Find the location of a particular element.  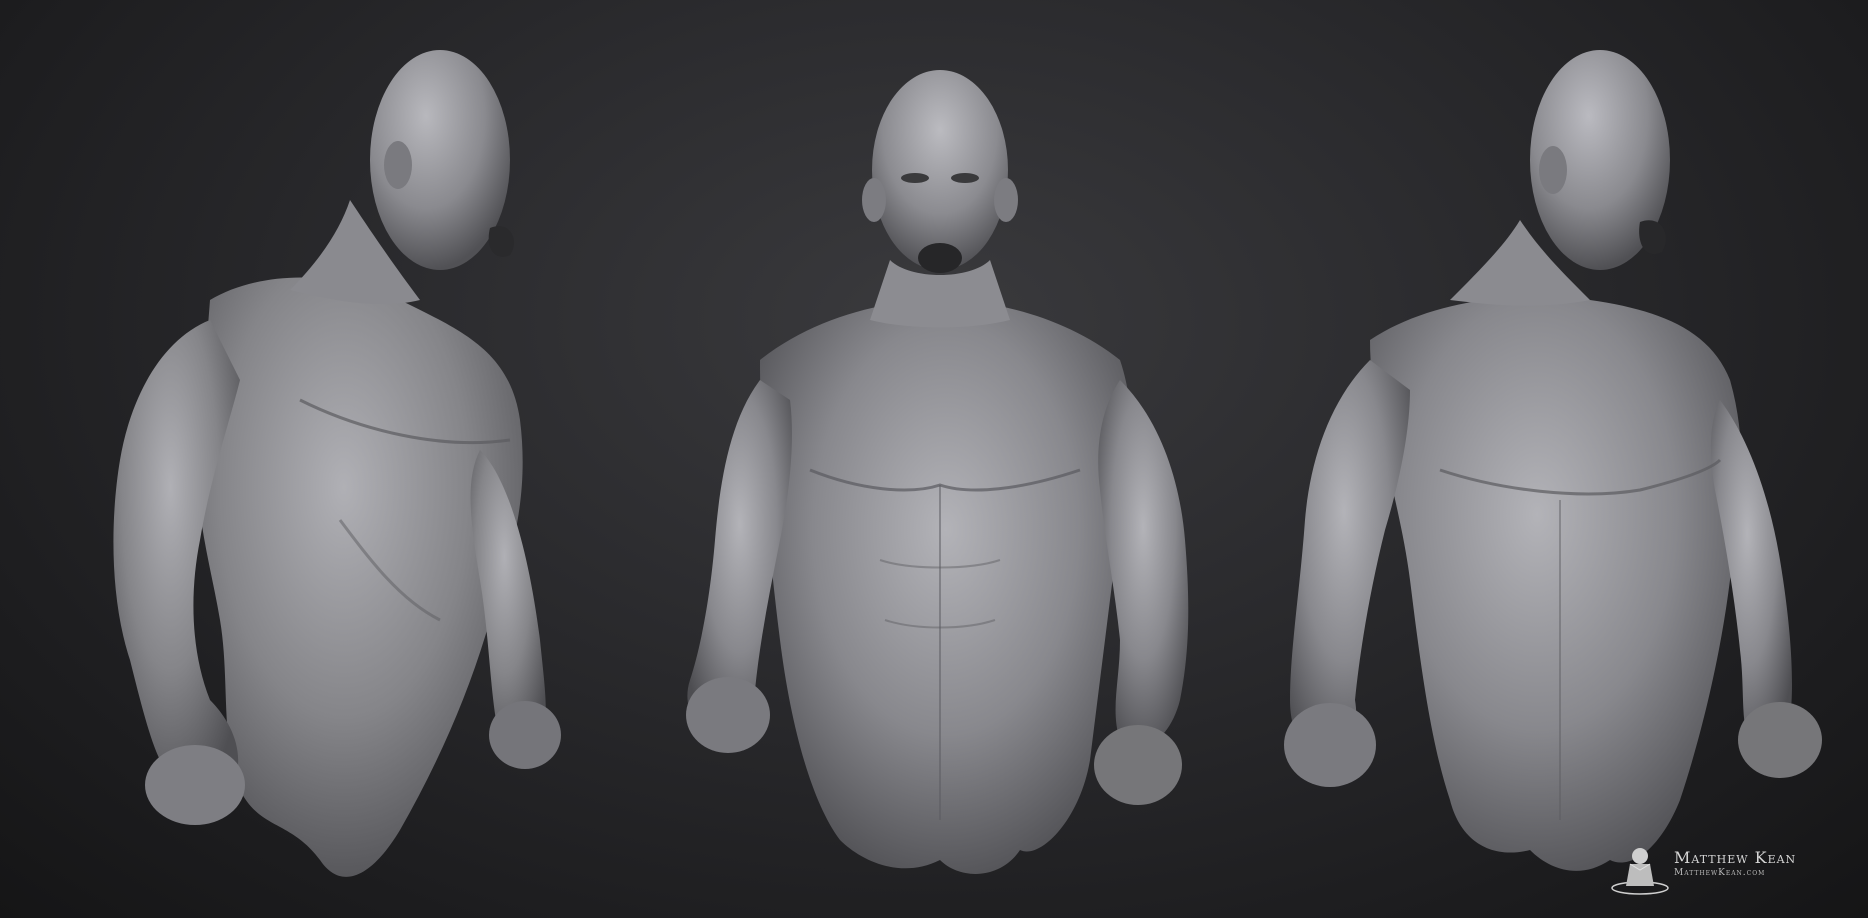

watermark-logo-icon is located at coordinates (1640, 871).